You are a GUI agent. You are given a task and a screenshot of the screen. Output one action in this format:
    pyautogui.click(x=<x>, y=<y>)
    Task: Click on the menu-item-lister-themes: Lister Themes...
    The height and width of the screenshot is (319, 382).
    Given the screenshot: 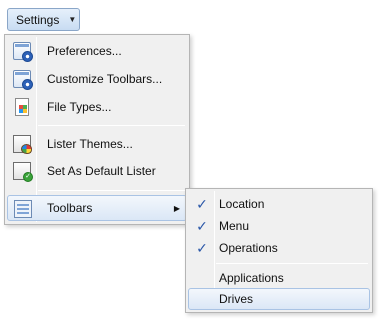 What is the action you would take?
    pyautogui.click(x=97, y=144)
    